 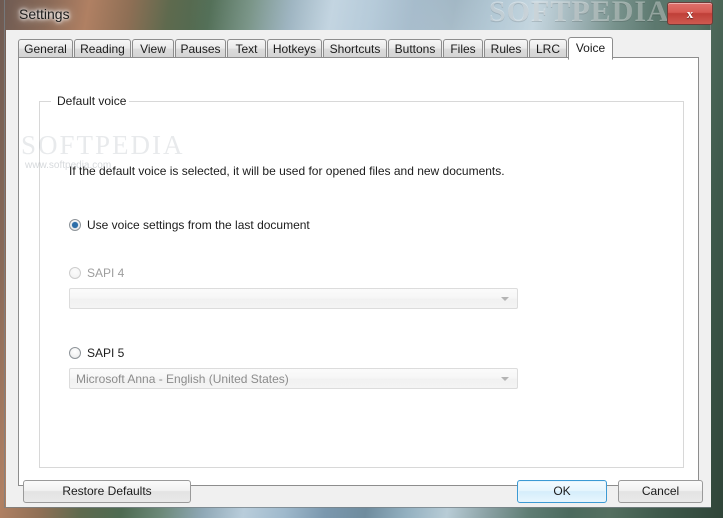 What do you see at coordinates (75, 273) in the screenshot?
I see `radio-sapi4-indicator` at bounding box center [75, 273].